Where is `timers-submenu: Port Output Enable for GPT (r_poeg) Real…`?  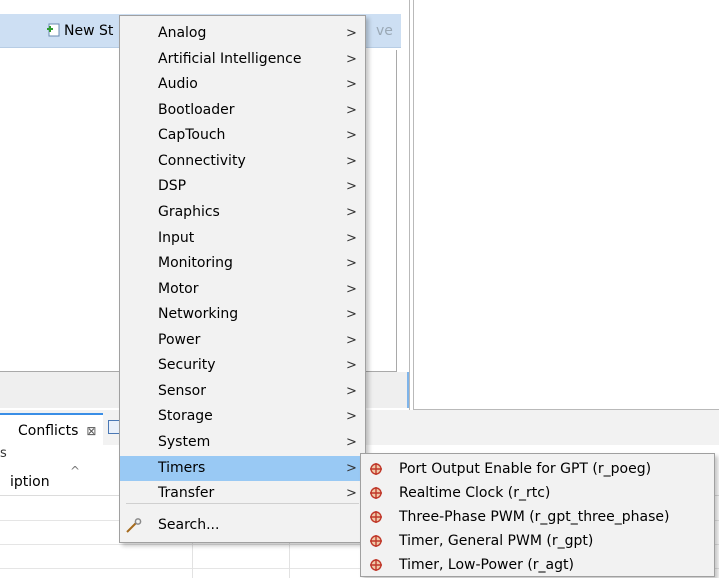
timers-submenu: Port Output Enable for GPT (r_poeg) Real… is located at coordinates (537, 515).